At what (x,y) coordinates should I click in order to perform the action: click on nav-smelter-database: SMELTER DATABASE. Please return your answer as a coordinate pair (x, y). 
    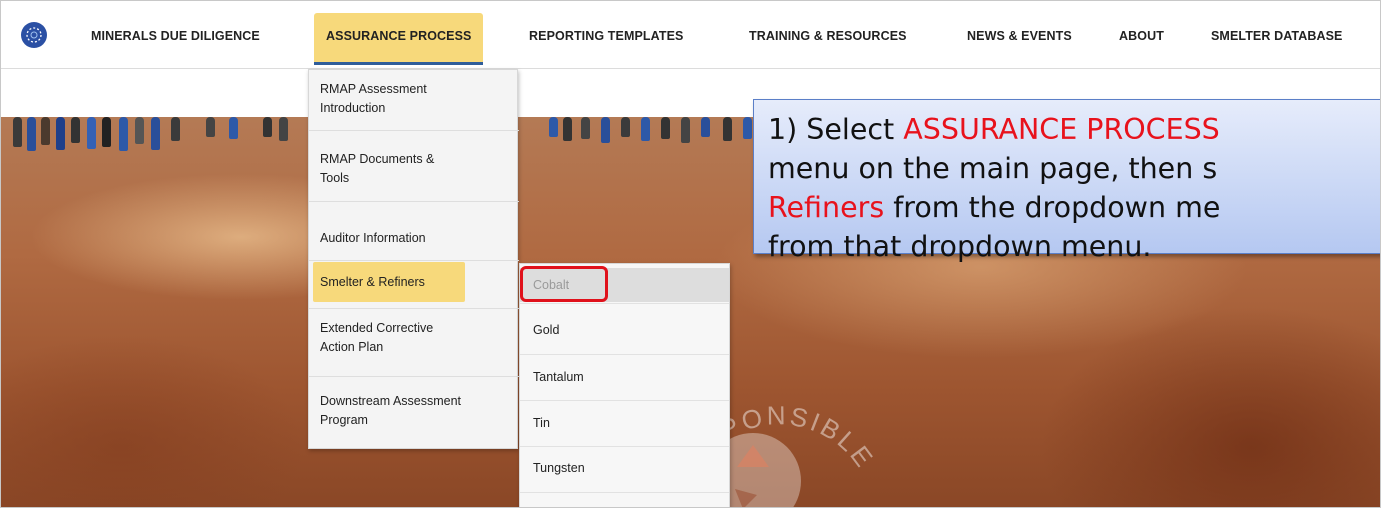
    Looking at the image, I should click on (1276, 39).